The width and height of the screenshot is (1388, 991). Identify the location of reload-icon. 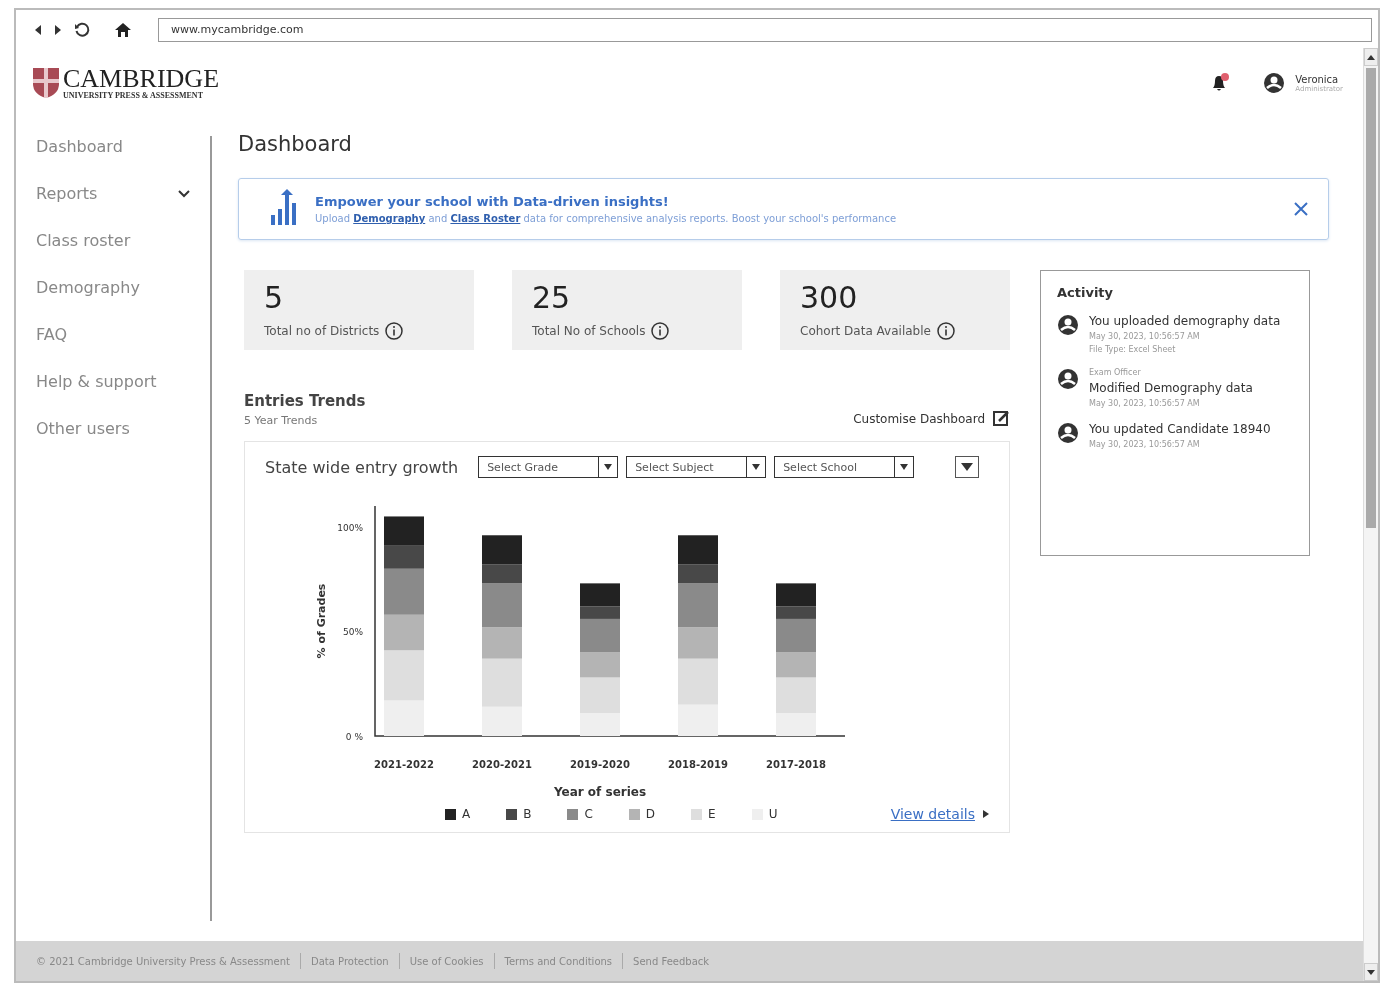
(82, 30).